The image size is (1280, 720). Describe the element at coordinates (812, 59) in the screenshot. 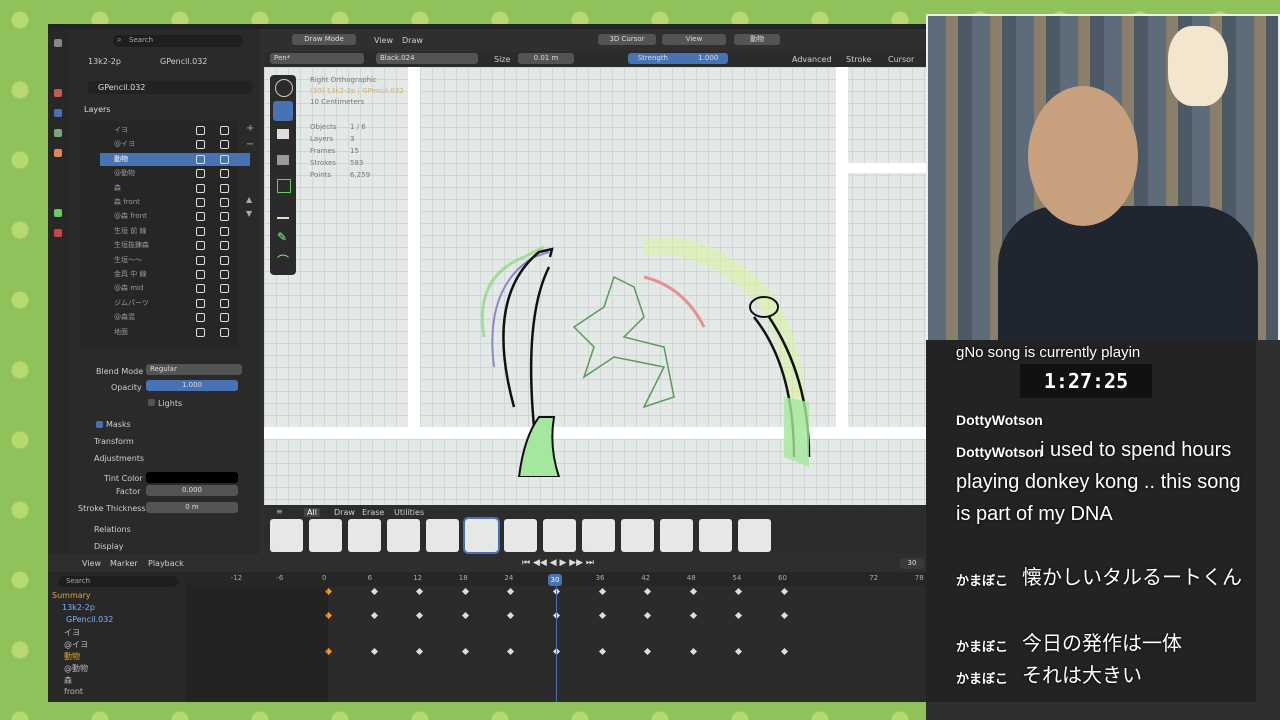

I see `advanced-dropdown: Advanced` at that location.